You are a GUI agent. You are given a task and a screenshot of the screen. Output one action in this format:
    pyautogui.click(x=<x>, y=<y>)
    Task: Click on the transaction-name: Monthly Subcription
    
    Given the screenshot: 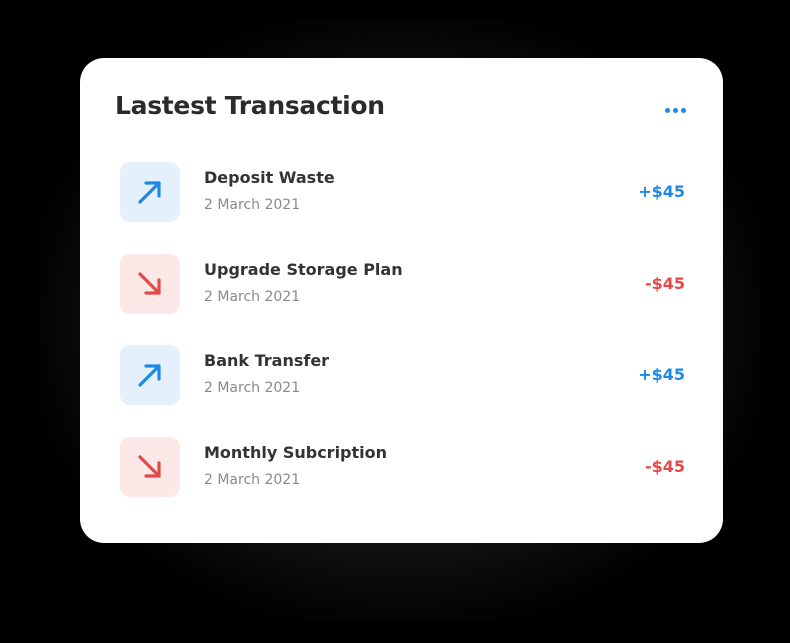 What is the action you would take?
    pyautogui.click(x=296, y=452)
    